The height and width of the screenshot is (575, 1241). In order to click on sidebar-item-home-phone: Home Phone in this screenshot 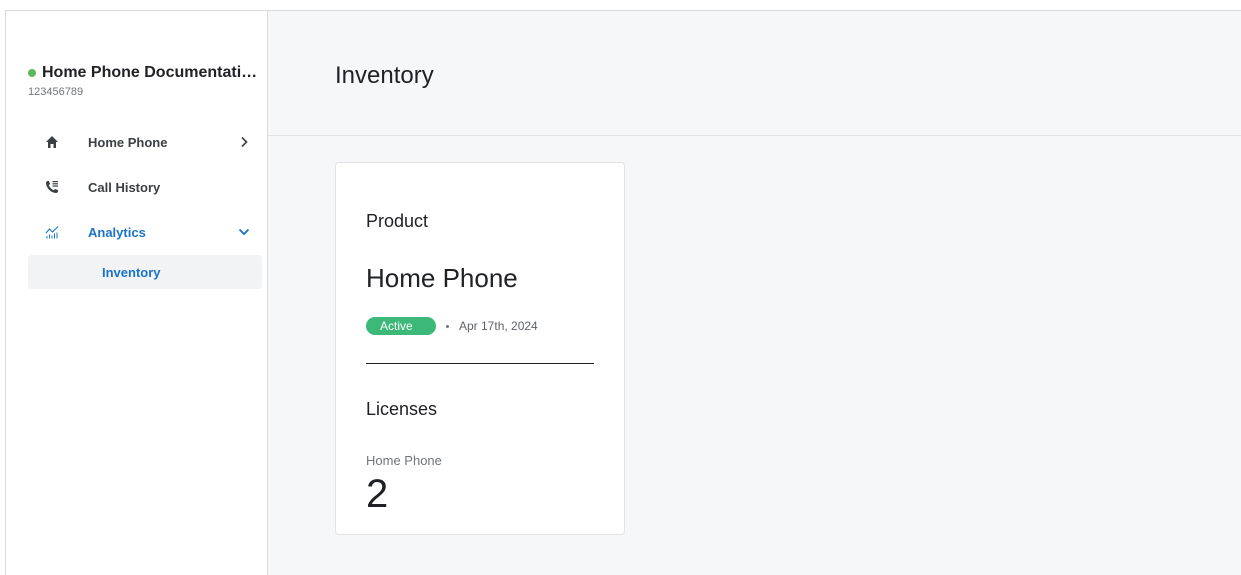, I will do `click(145, 142)`.